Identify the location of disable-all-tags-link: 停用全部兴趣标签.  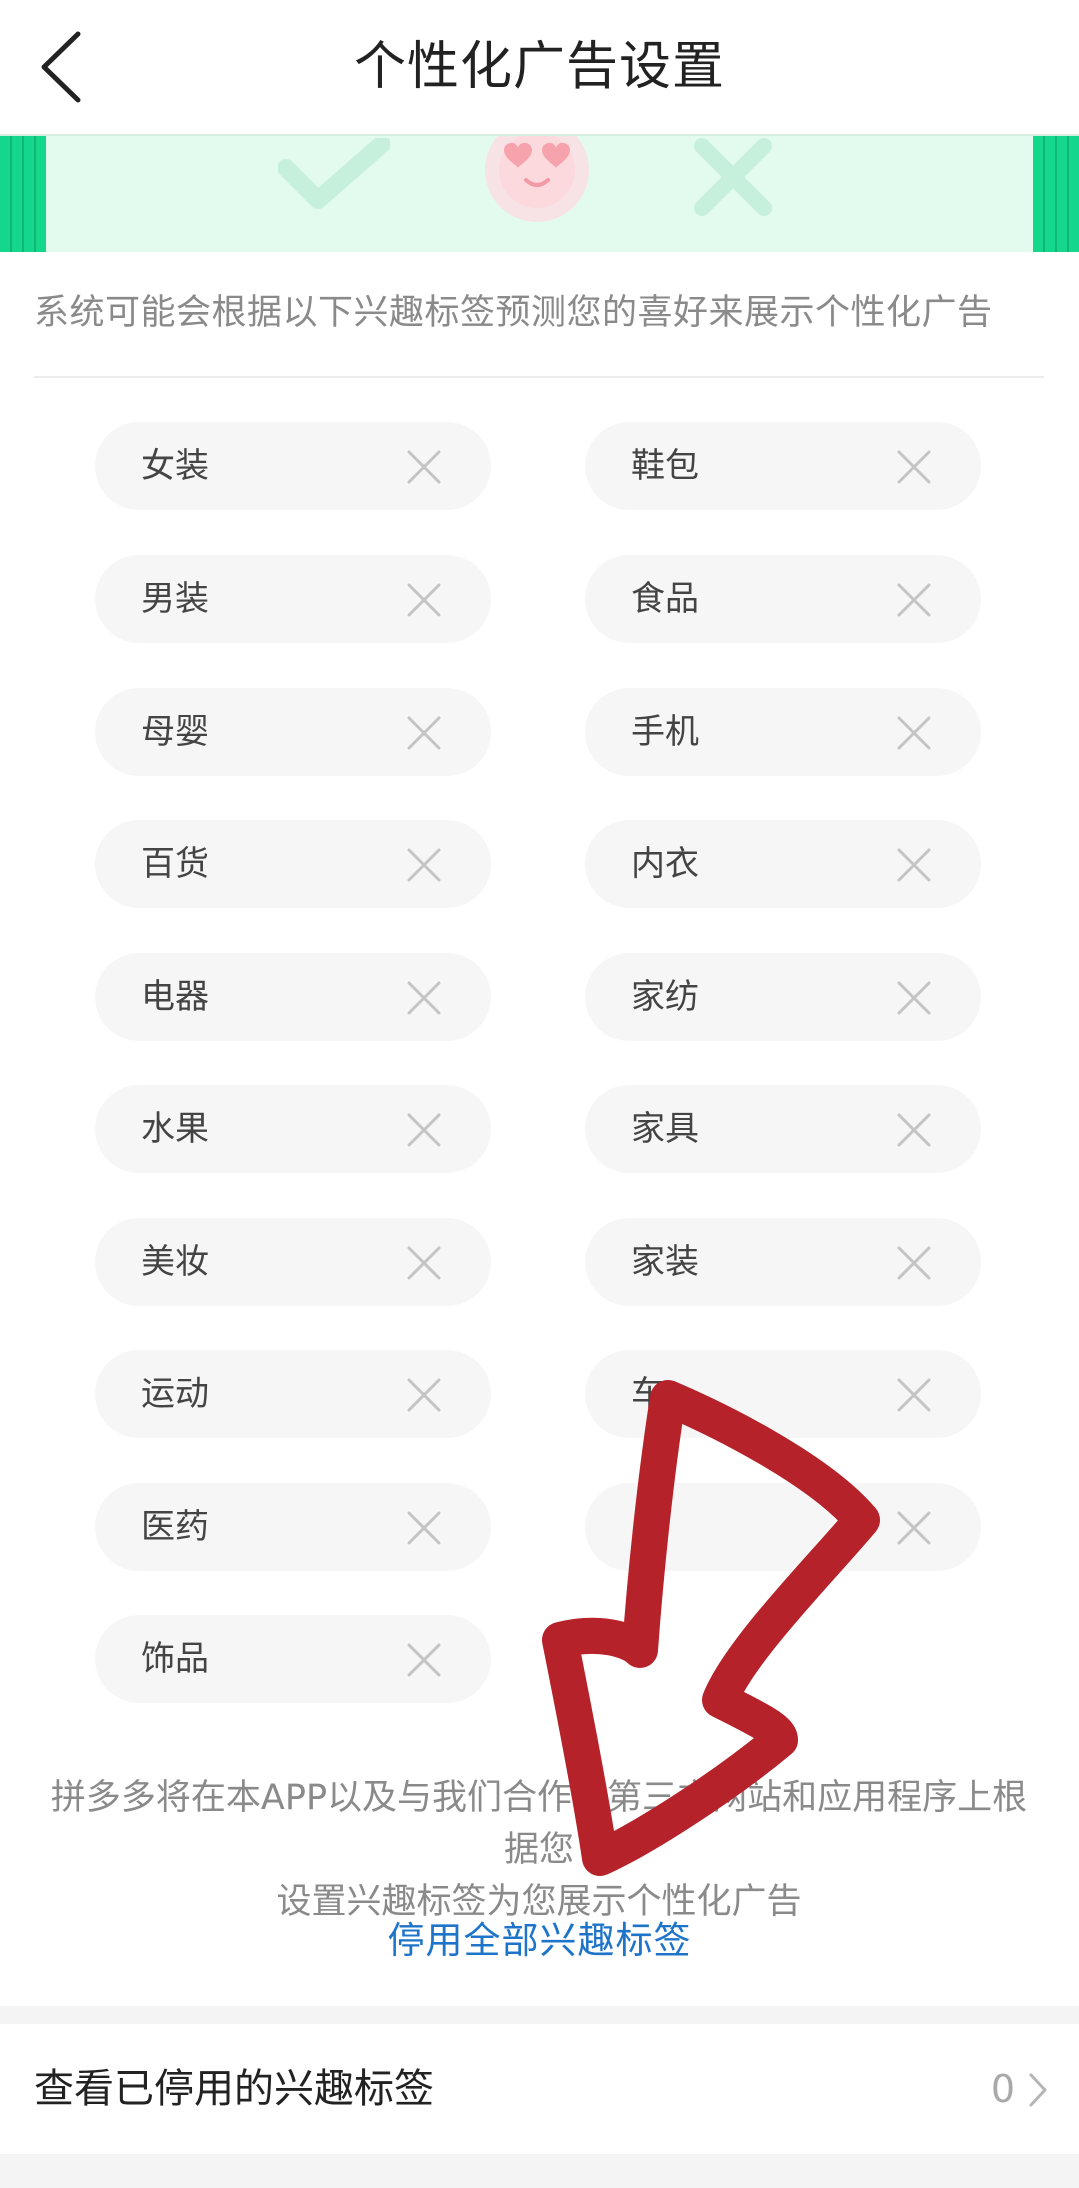
(539, 1937).